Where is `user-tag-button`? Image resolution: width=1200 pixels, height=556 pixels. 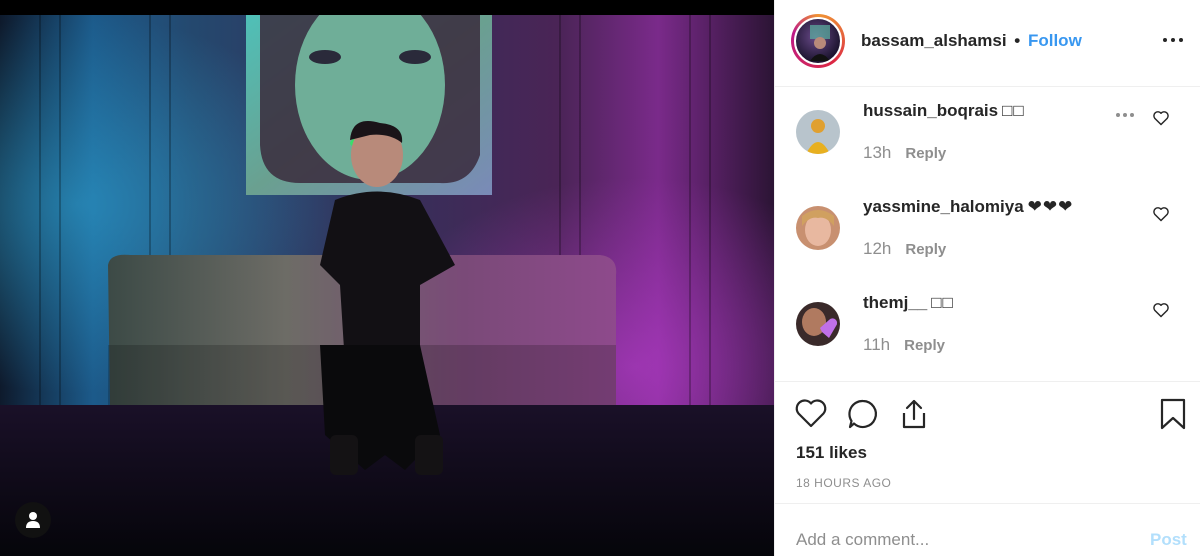
user-tag-button is located at coordinates (33, 520).